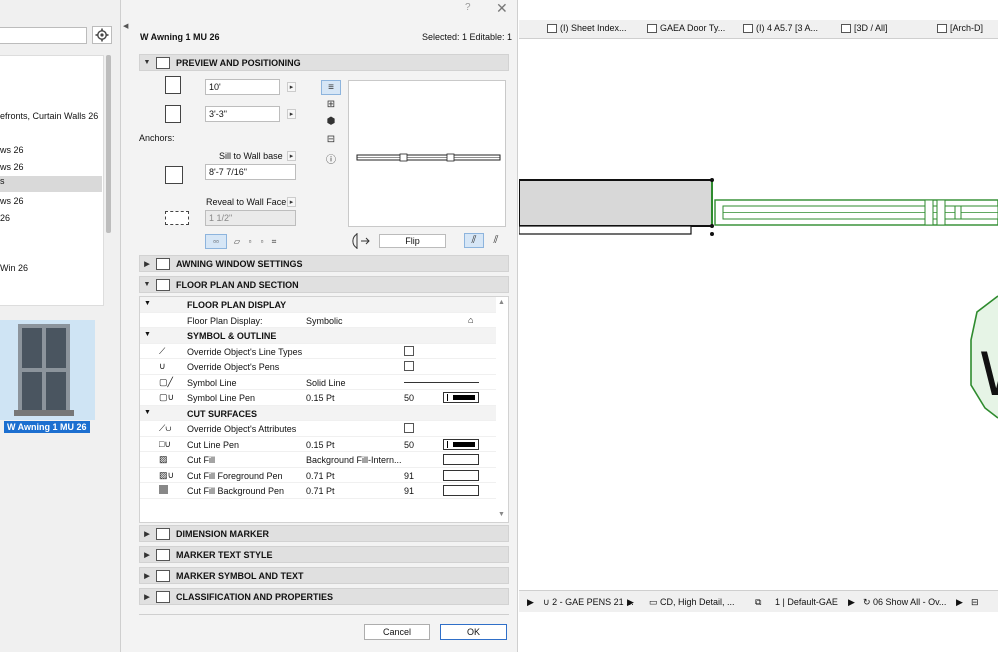 This screenshot has height=652, width=998. Describe the element at coordinates (242, 87) in the screenshot. I see `width-field: 10'` at that location.